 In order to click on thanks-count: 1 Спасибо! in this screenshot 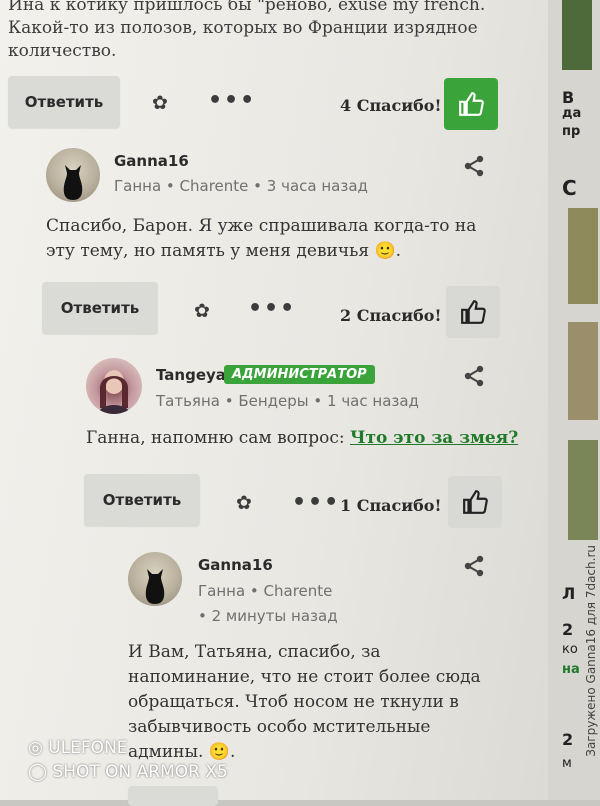, I will do `click(391, 505)`.